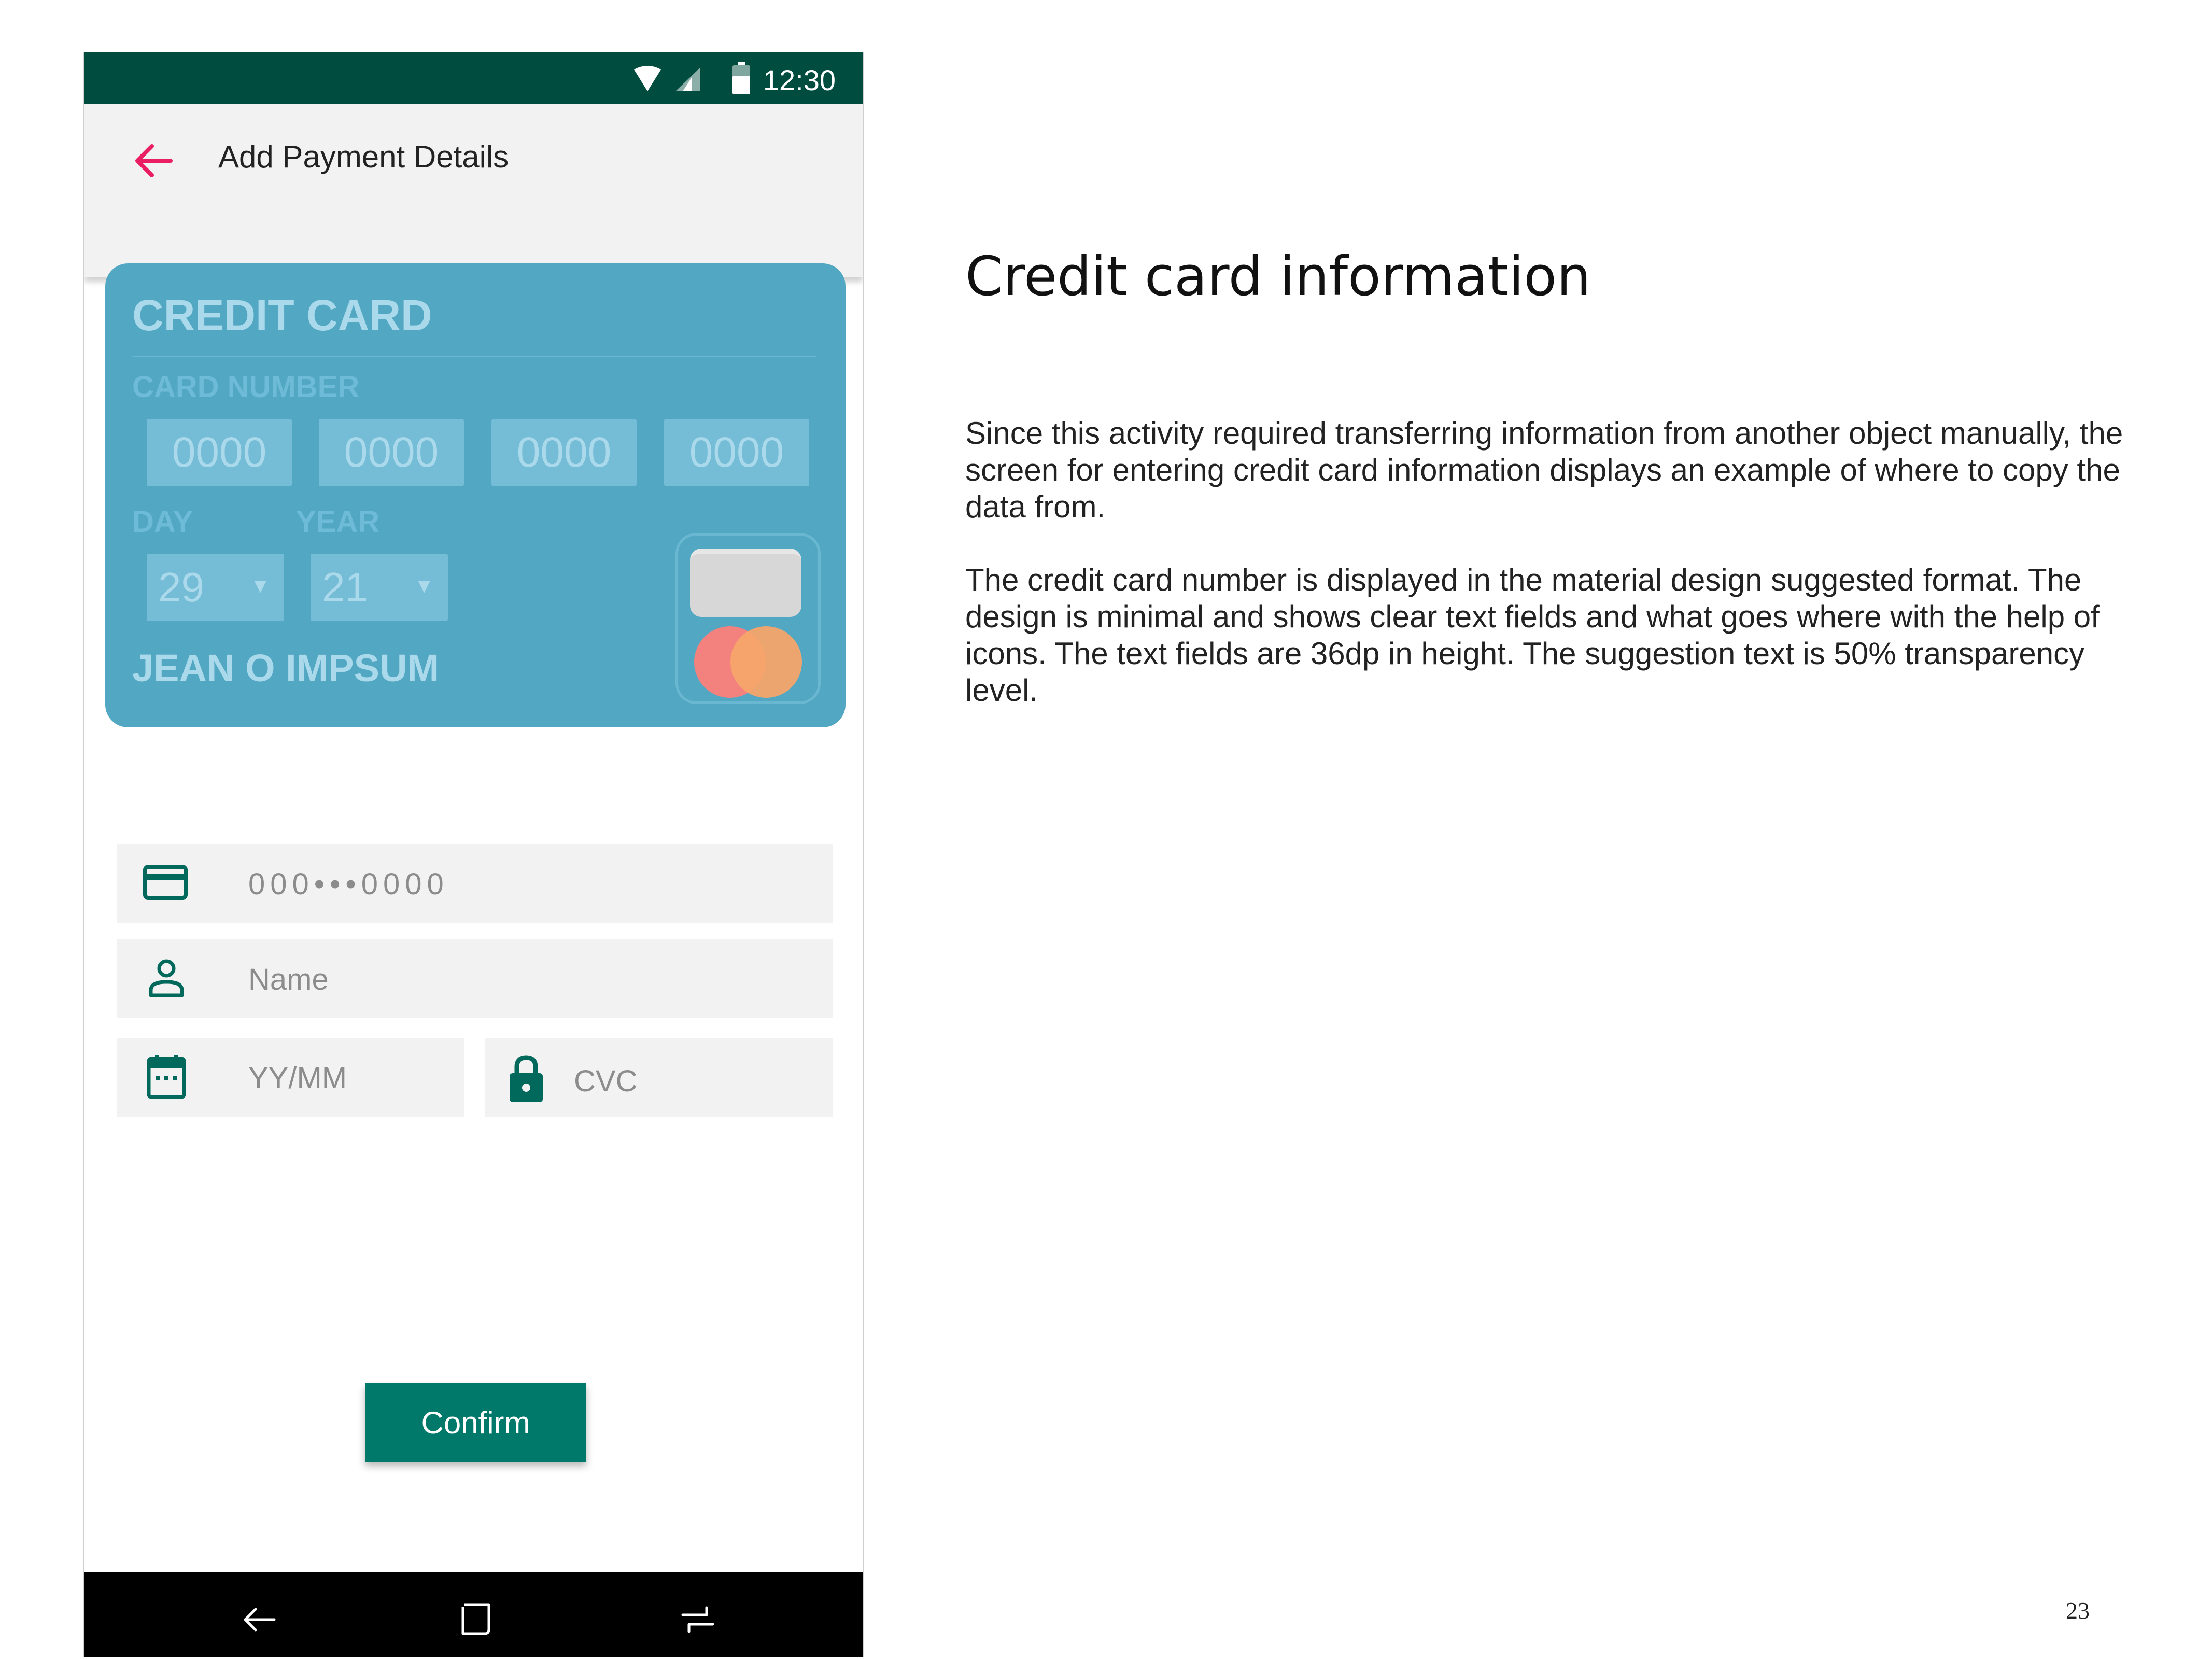 This screenshot has height=1659, width=2212. Describe the element at coordinates (2078, 1610) in the screenshot. I see `page-number: 23` at that location.